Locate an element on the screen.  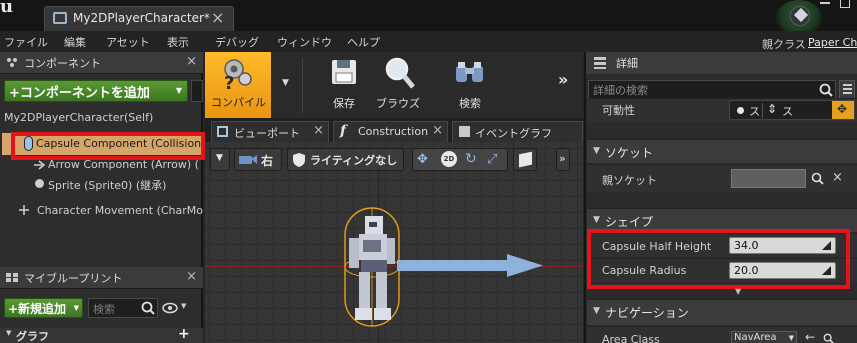
window-controls is located at coordinates (834, 7).